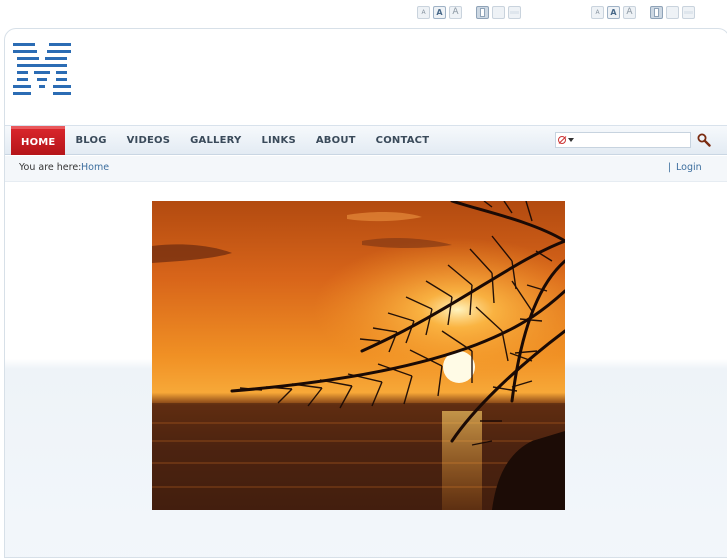 This screenshot has width=727, height=558. What do you see at coordinates (336, 140) in the screenshot?
I see `nav-item-about: ABOUT` at bounding box center [336, 140].